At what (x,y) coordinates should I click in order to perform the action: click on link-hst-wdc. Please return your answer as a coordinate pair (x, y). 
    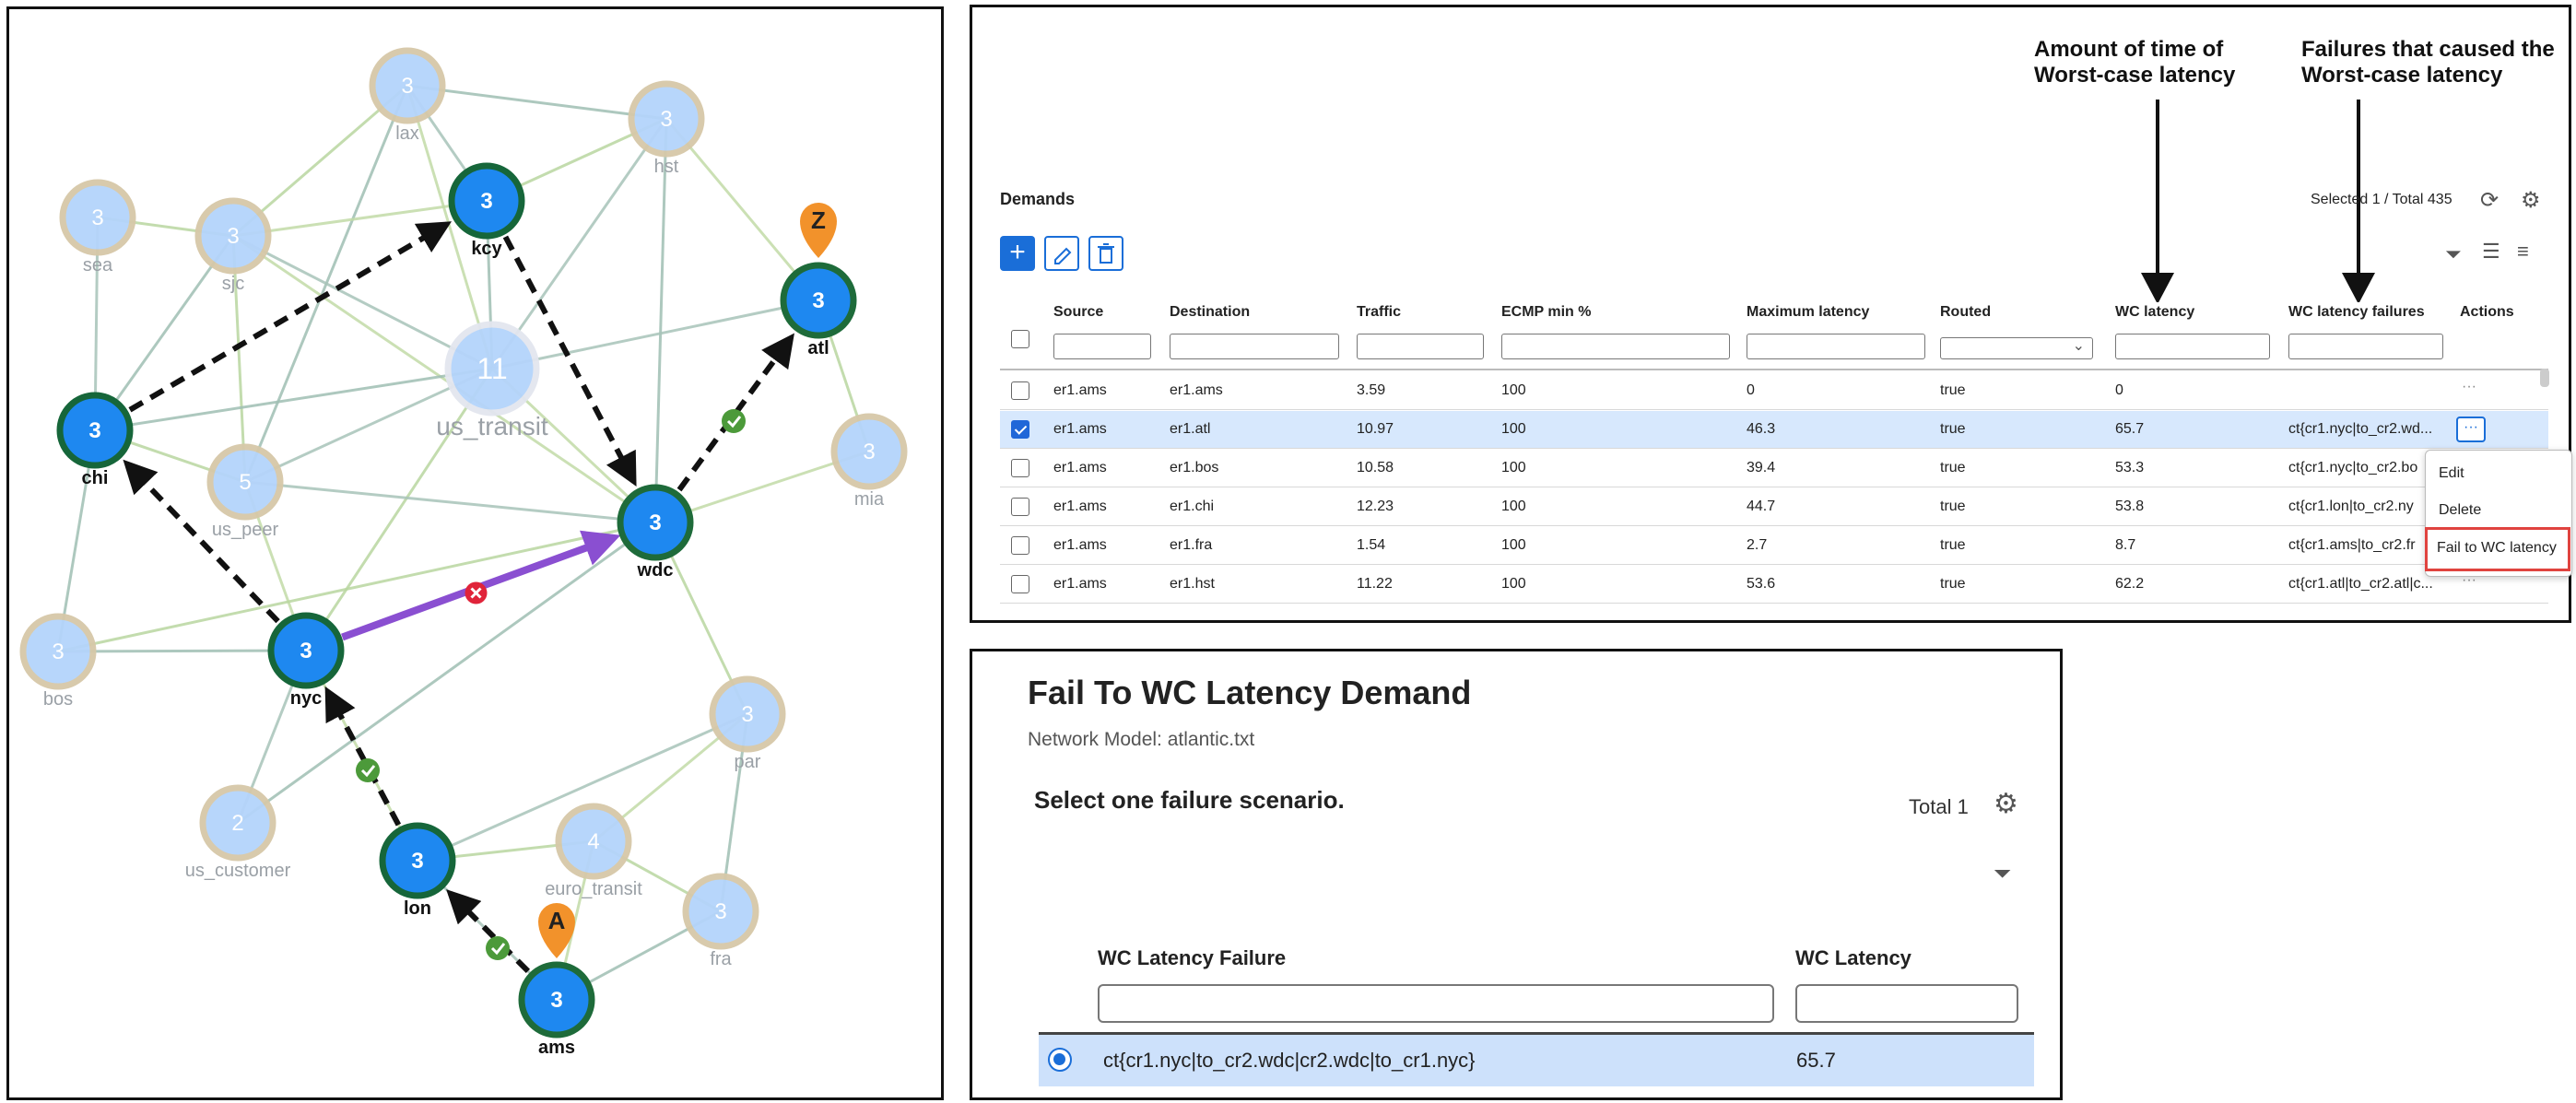
    Looking at the image, I should click on (660, 320).